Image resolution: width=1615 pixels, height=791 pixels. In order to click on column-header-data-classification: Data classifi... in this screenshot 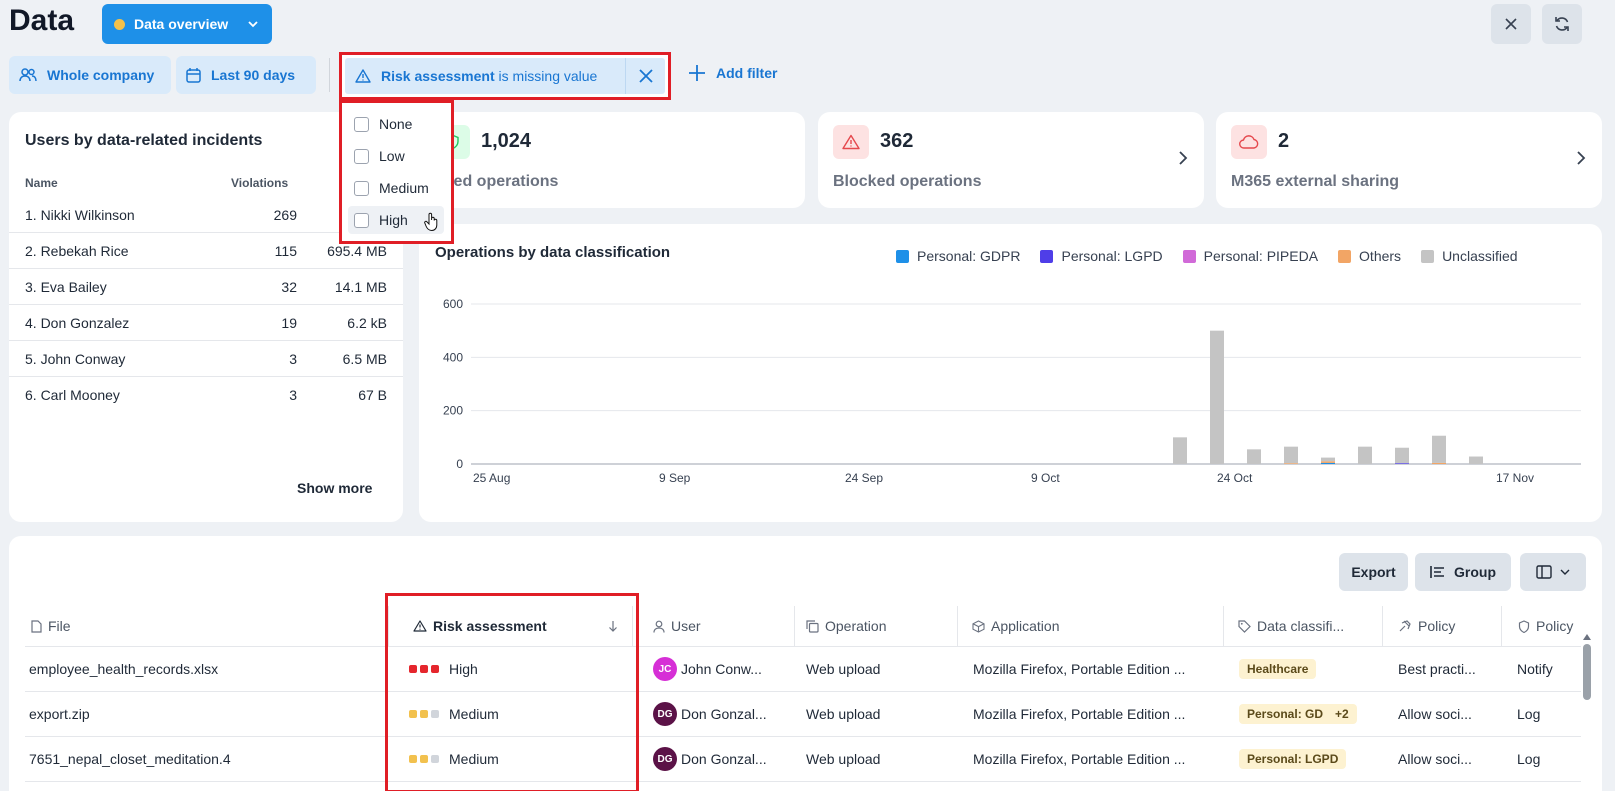, I will do `click(1303, 626)`.